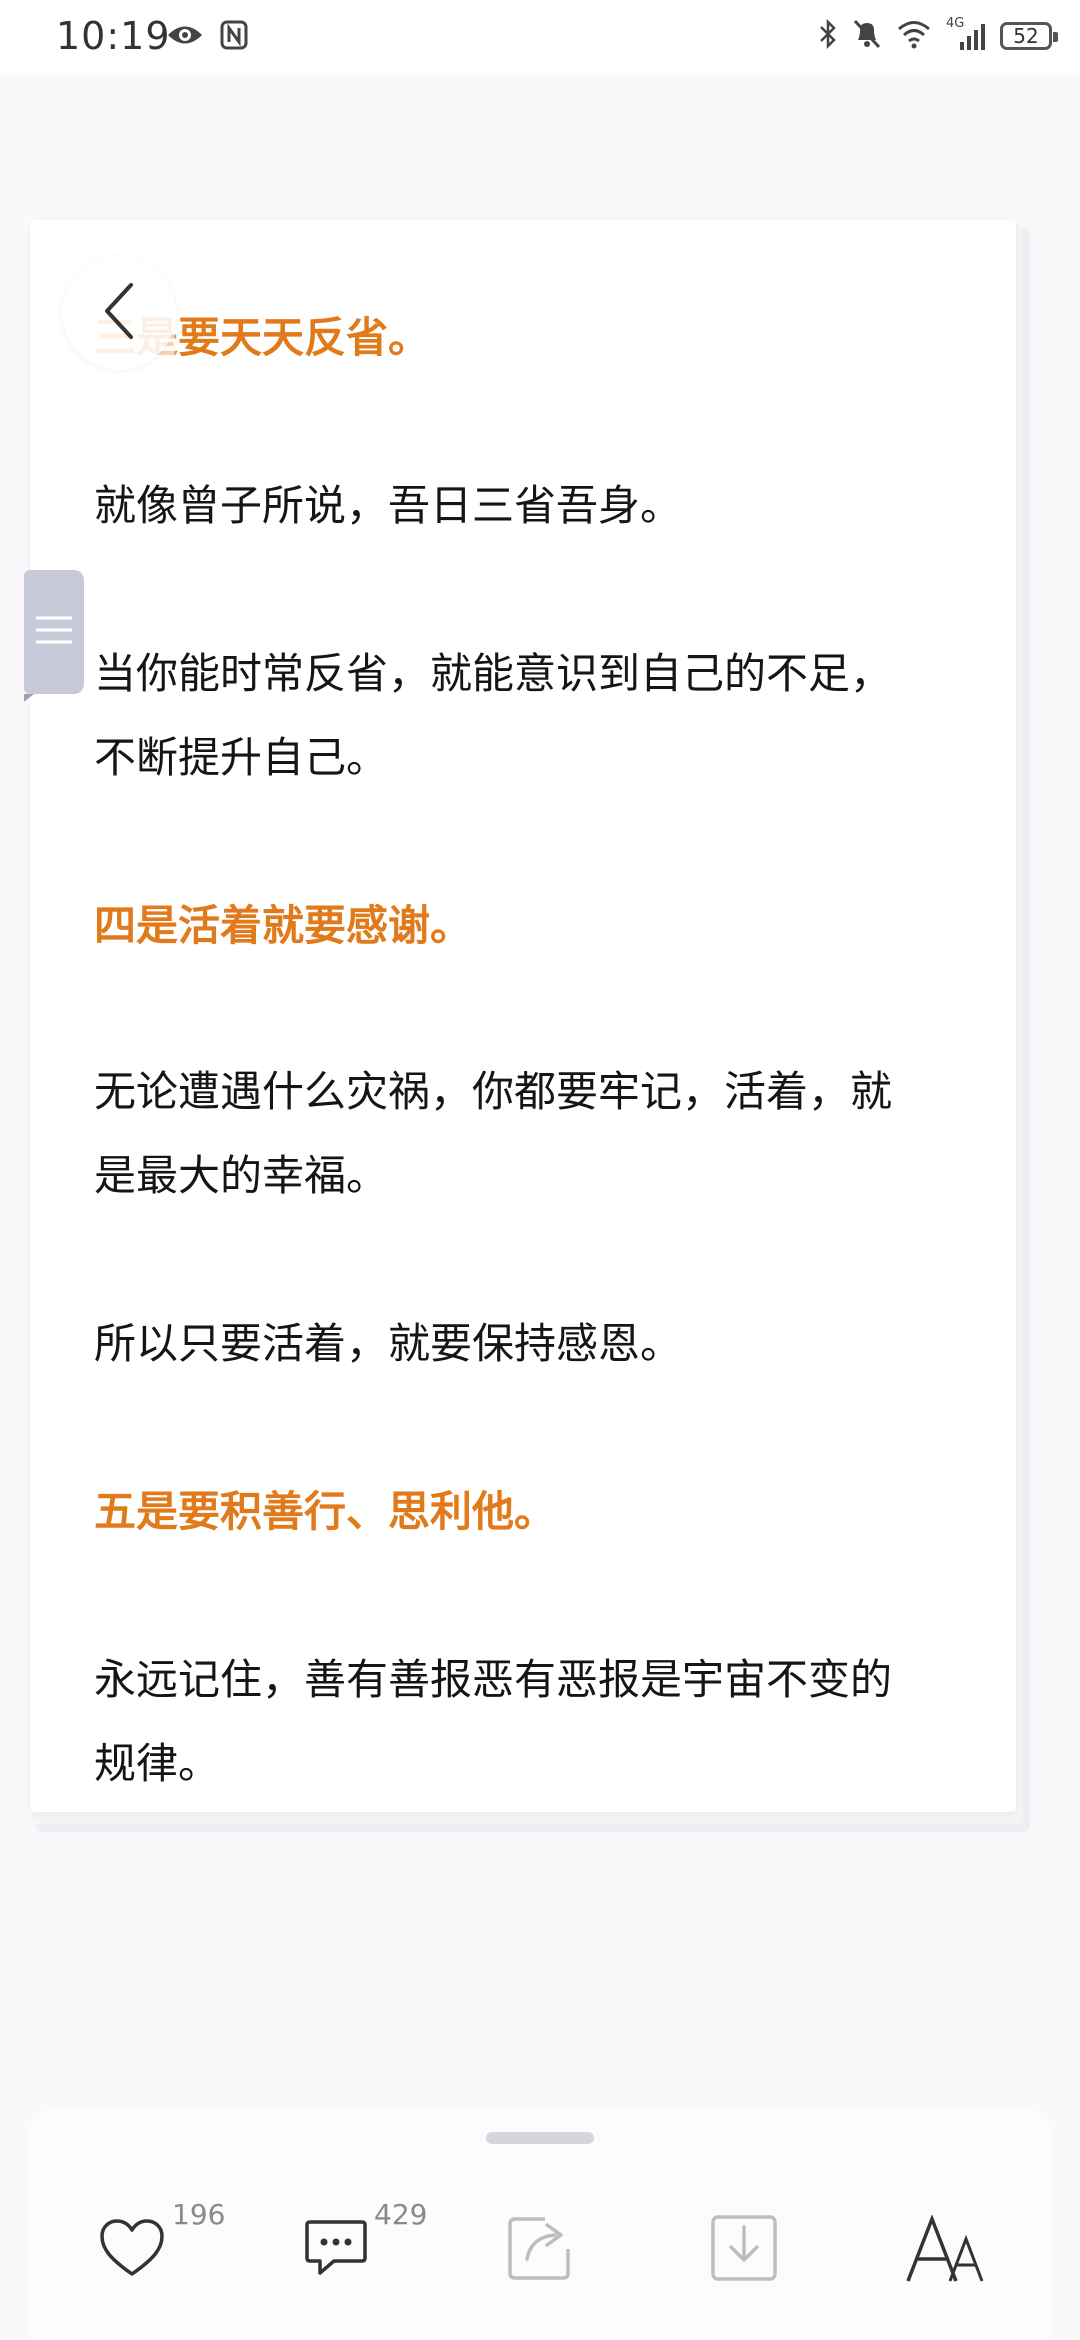  I want to click on paragraph-line: 是最大的幸福。, so click(241, 1175).